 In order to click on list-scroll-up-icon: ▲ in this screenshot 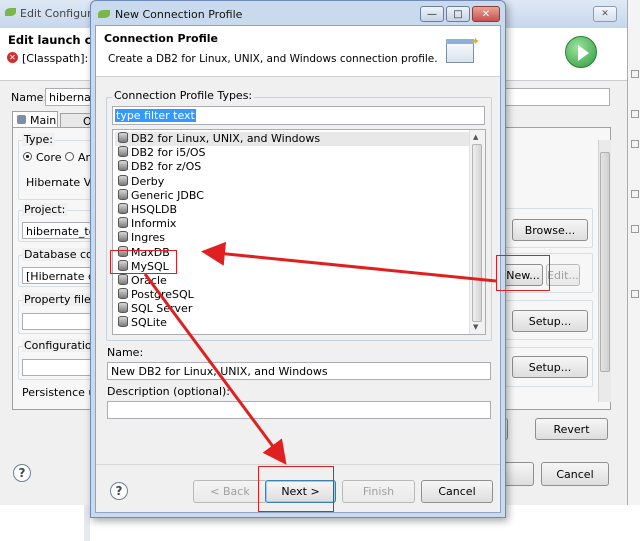, I will do `click(475, 137)`.